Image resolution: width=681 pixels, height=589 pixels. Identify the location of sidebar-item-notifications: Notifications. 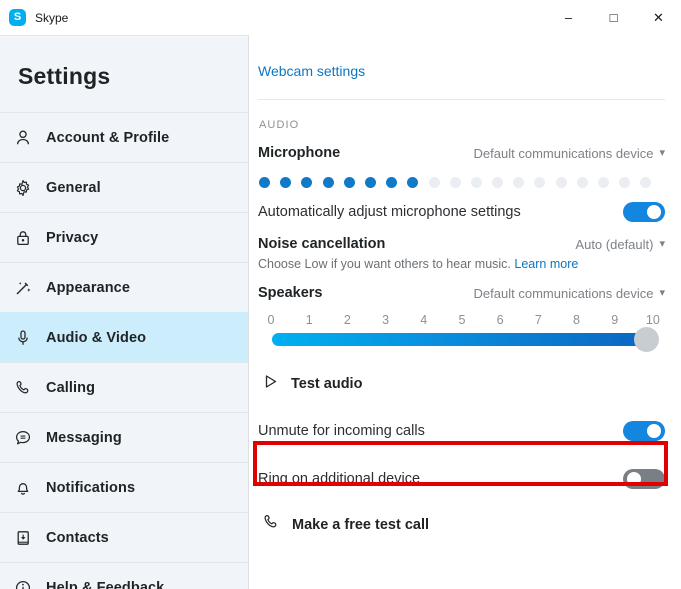
(124, 487).